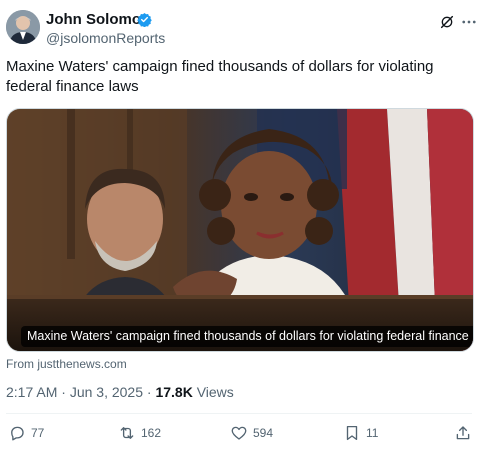 Image resolution: width=478 pixels, height=450 pixels. I want to click on tweet-meta: 2:17 AM · Jun 3, 2025 · 17.8K Views, so click(120, 392).